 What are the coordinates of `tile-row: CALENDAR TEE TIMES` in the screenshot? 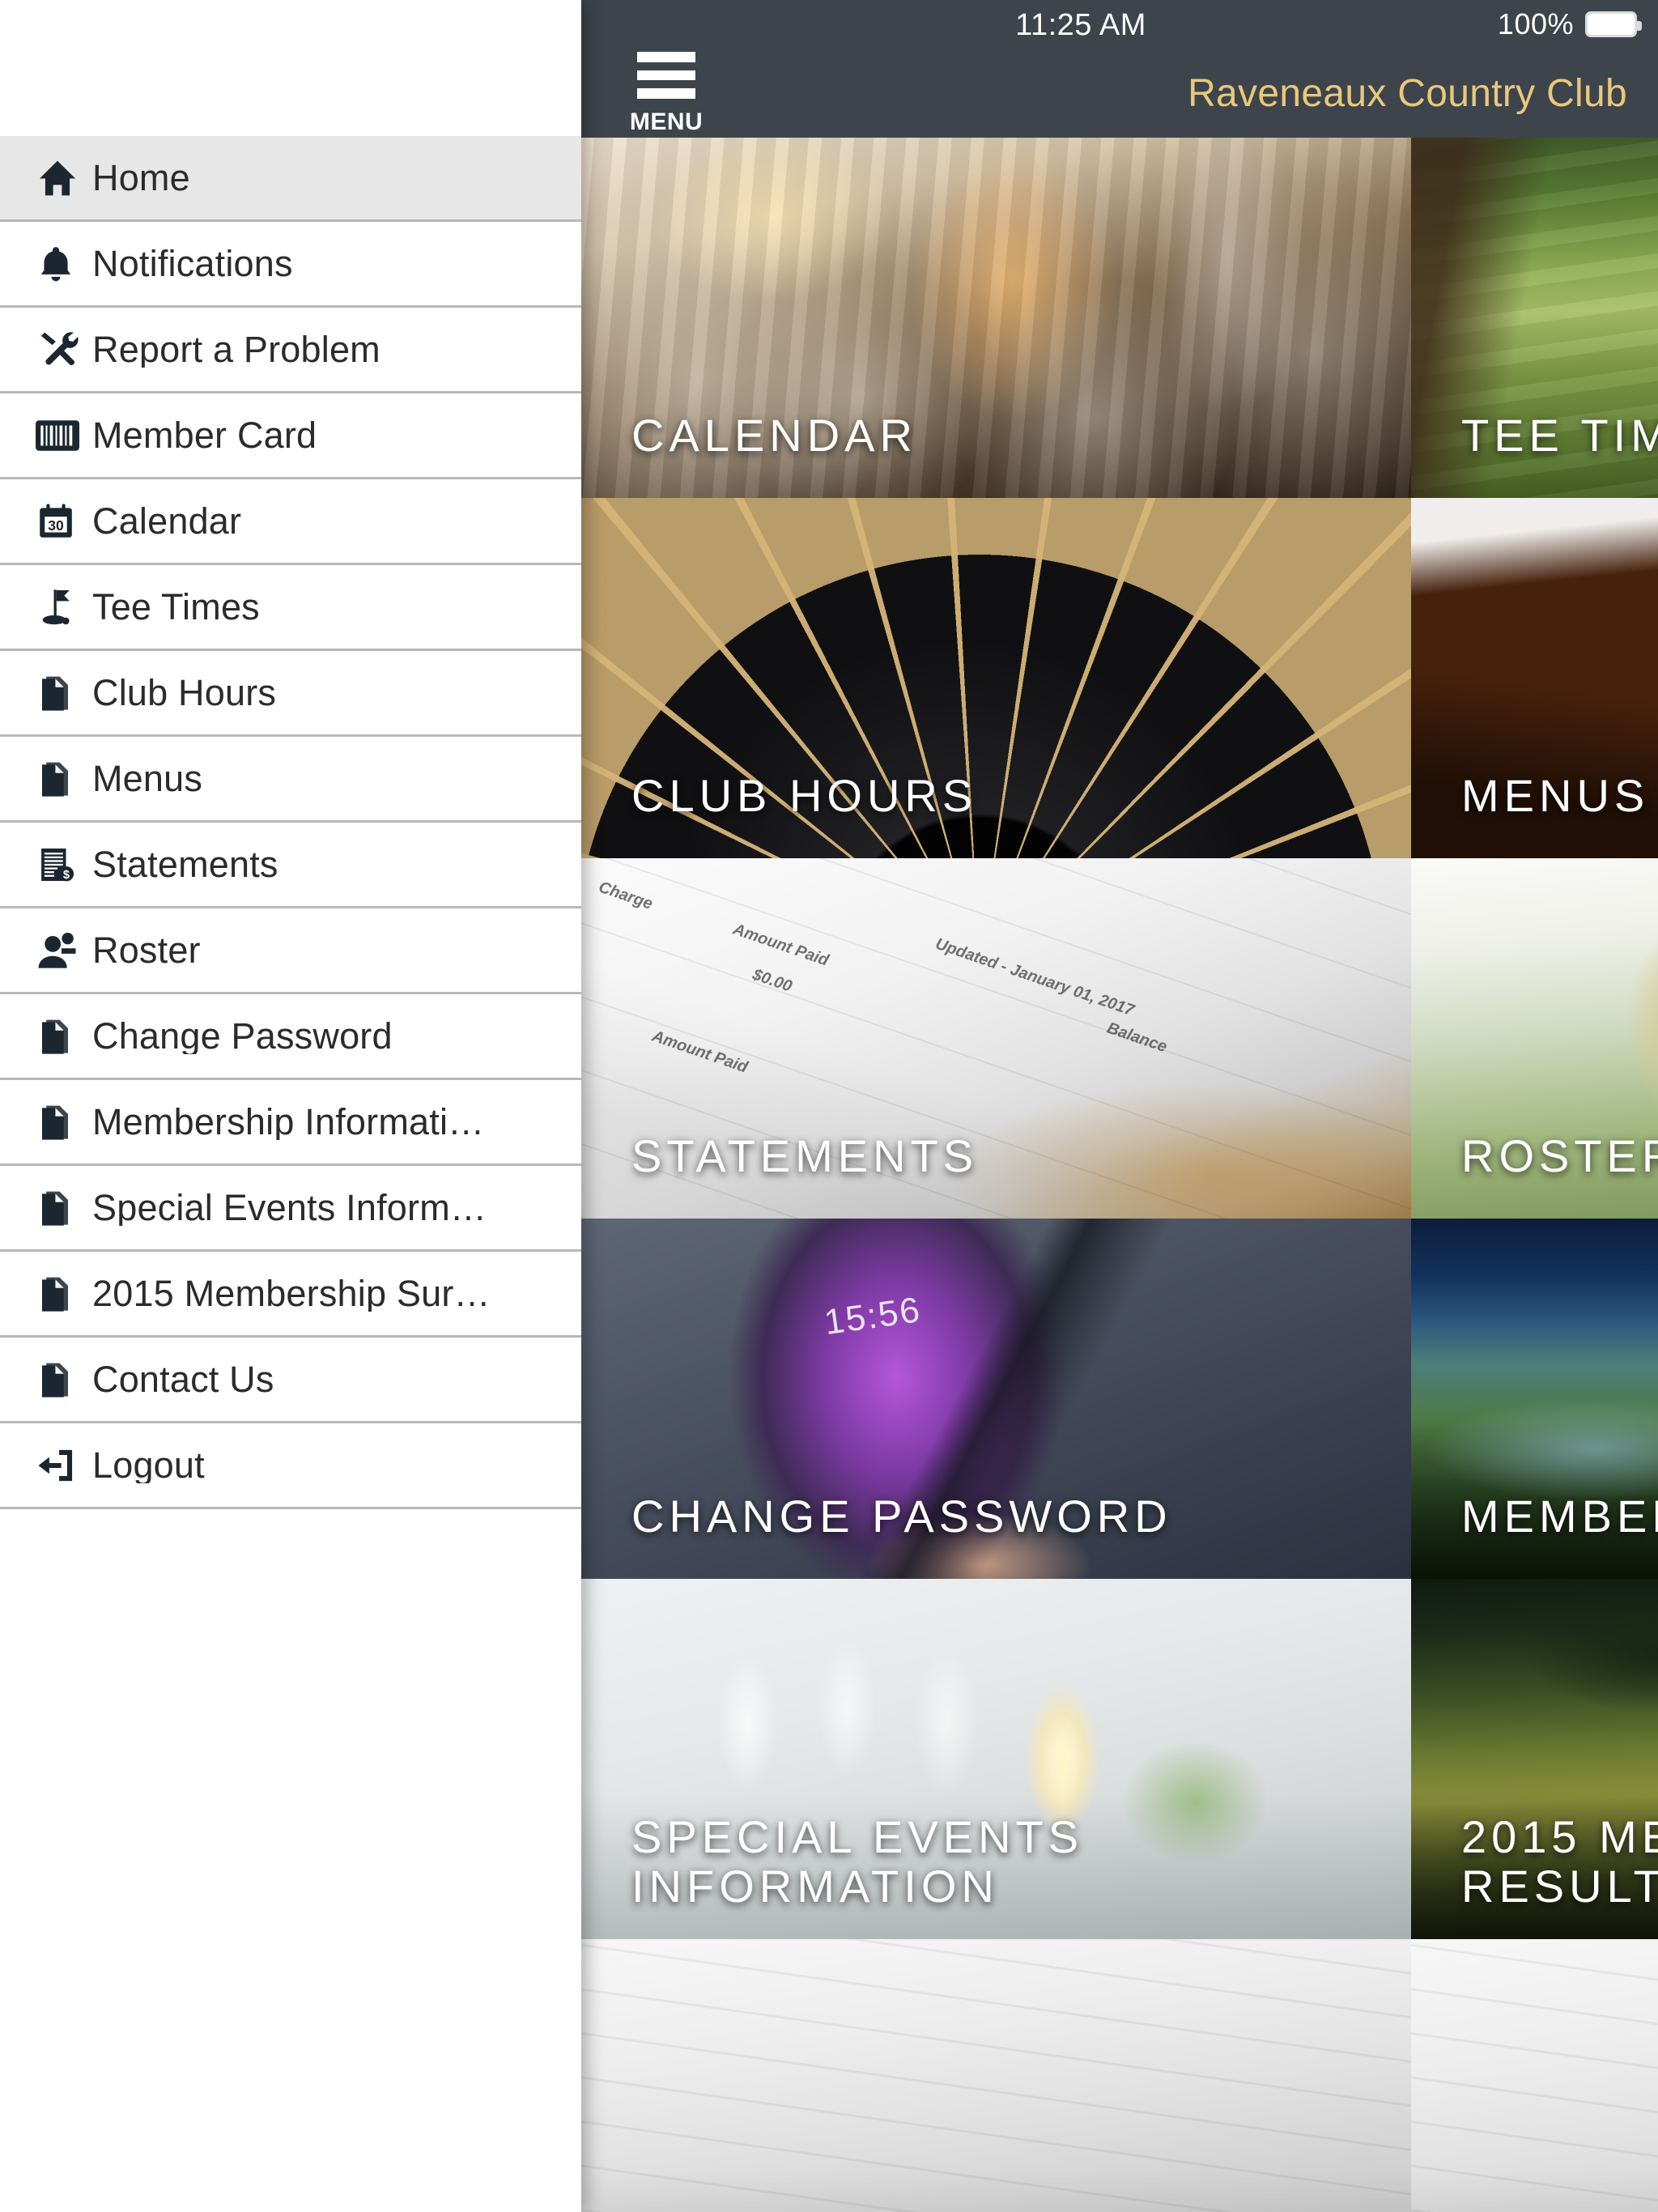 It's located at (1119, 318).